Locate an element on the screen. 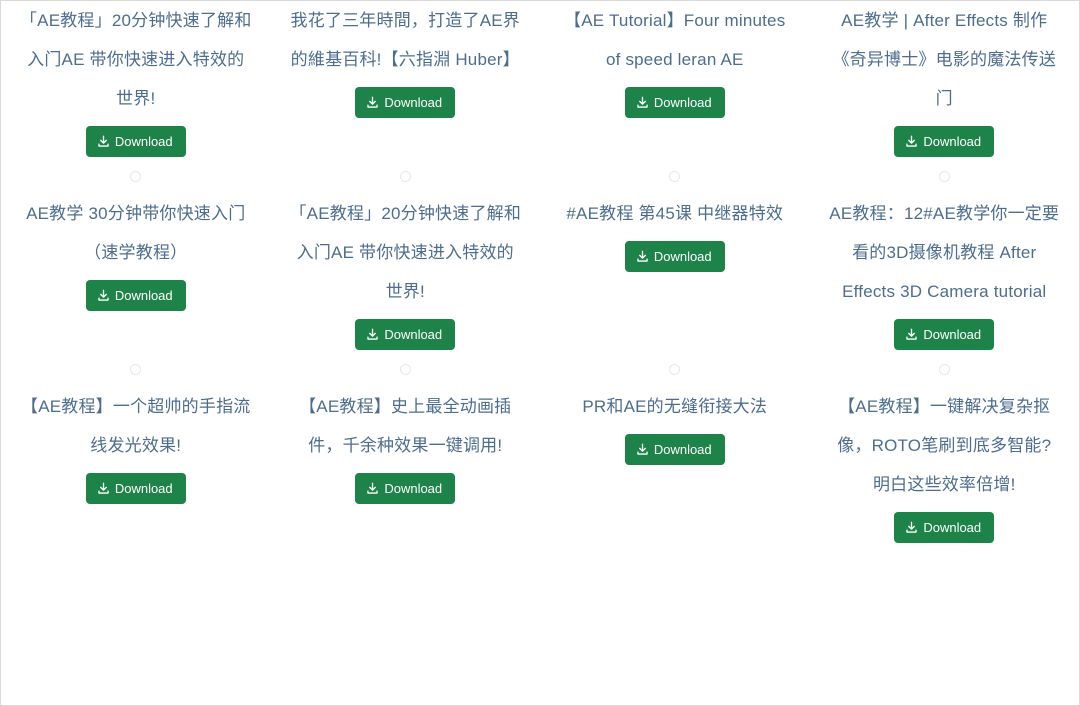 The width and height of the screenshot is (1080, 706). result-item-title: 【AE教程】一个超帅的手指流线发光效果! is located at coordinates (136, 426).